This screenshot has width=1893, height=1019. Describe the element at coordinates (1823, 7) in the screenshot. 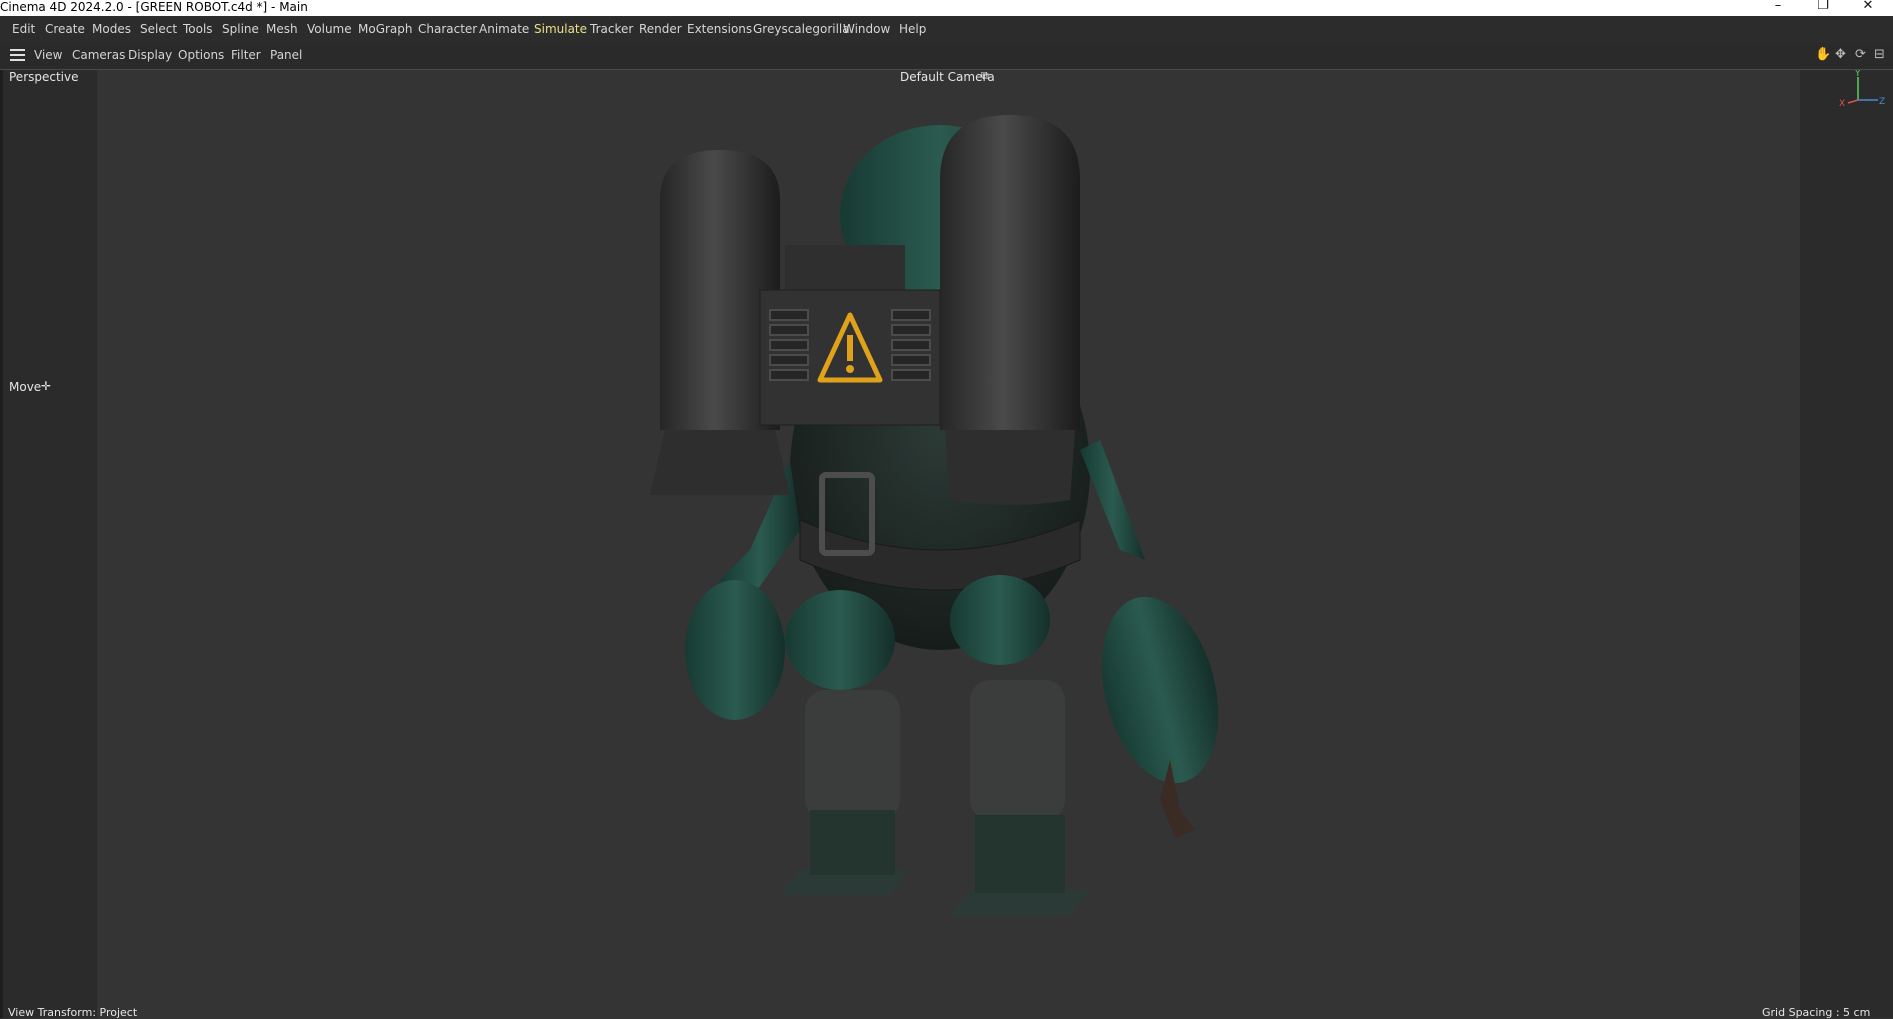

I see `maximize-button: ❐` at that location.